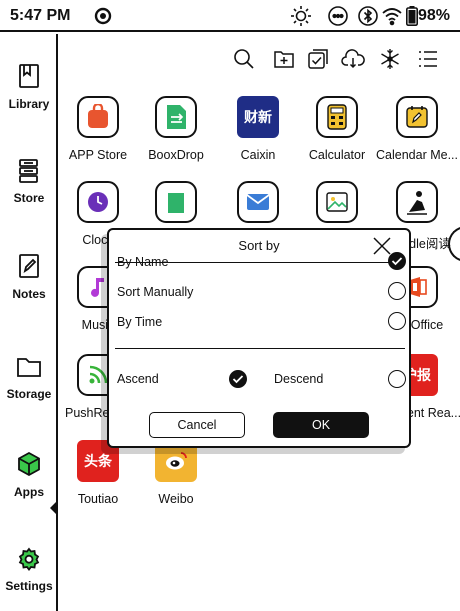 The width and height of the screenshot is (460, 611). I want to click on app-label: Weibo, so click(176, 499).